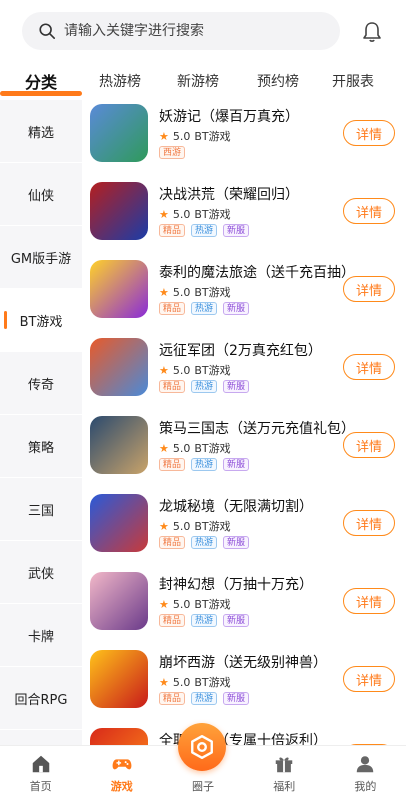  I want to click on game-item: 决战洪荒（荣耀回归） ★ 5.0 BT游戏 精品 热游 新服 详情, so click(244, 217).